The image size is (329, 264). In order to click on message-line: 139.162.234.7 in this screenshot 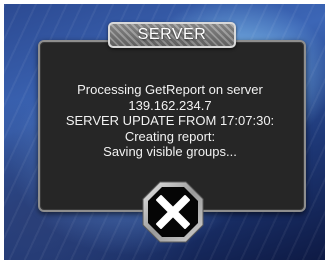, I will do `click(170, 105)`.